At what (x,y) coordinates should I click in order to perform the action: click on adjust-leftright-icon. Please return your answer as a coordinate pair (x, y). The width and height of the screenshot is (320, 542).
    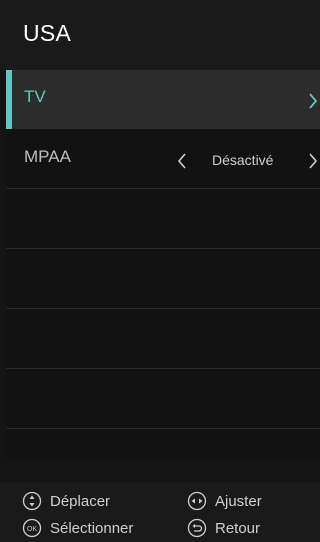
    Looking at the image, I should click on (197, 501).